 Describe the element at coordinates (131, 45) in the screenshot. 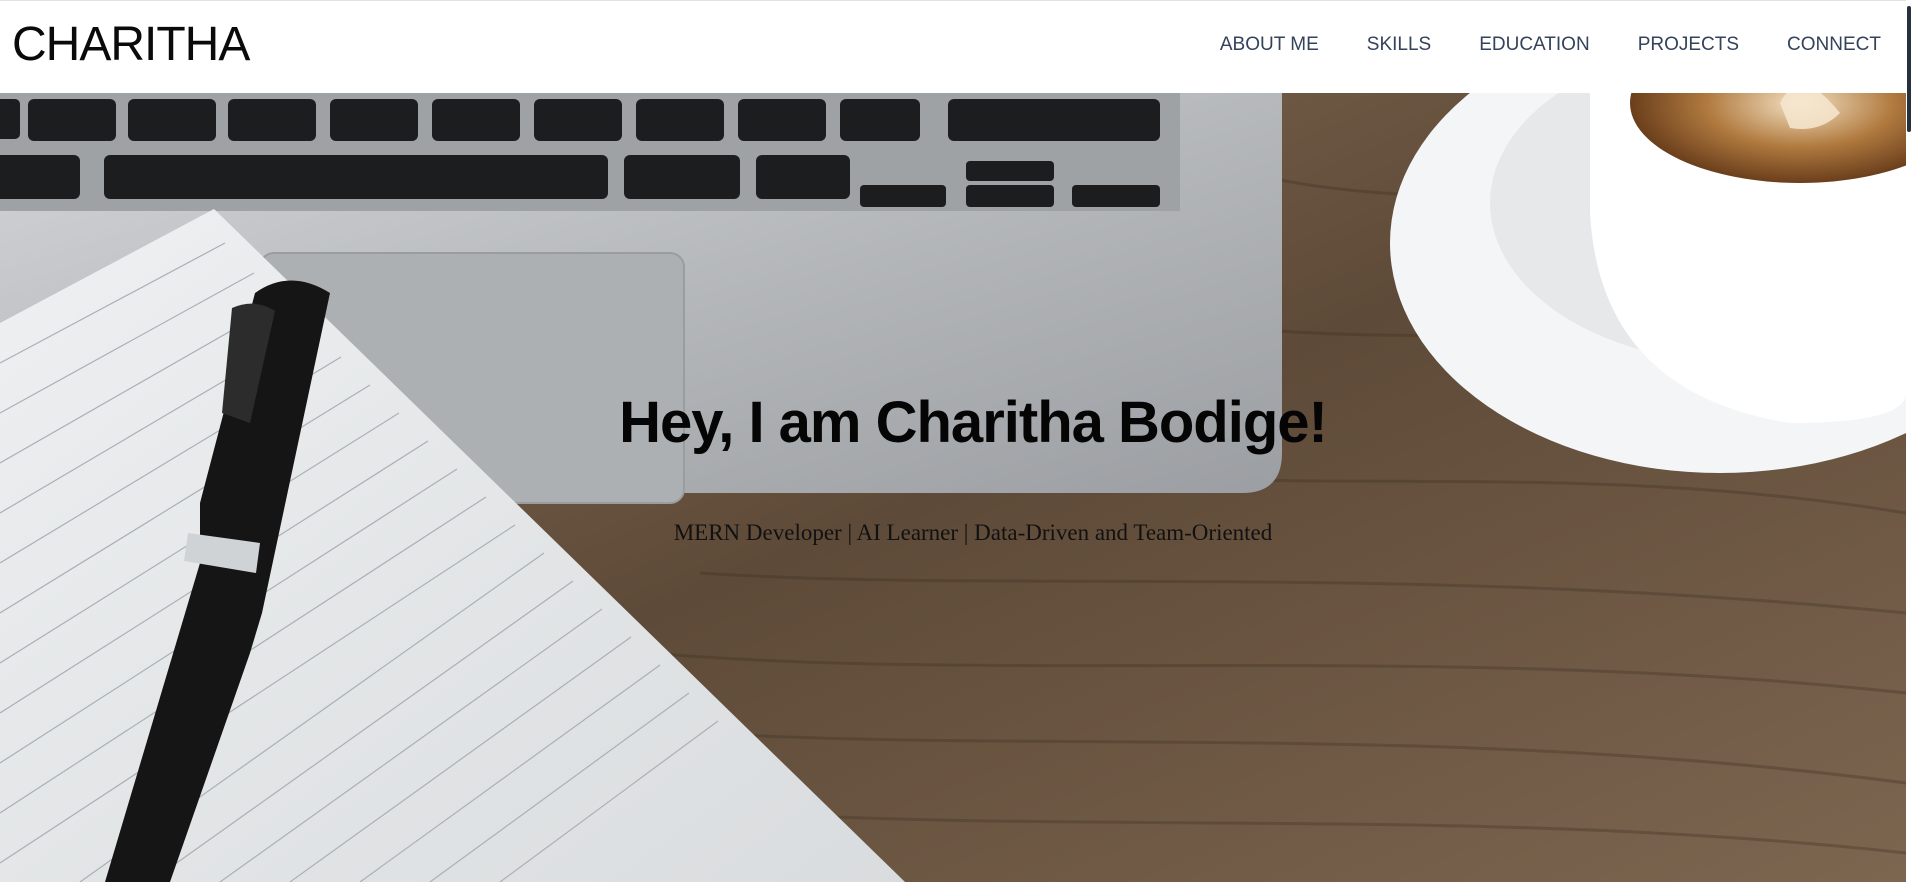

I see `brand-logo: CHARITHA` at that location.